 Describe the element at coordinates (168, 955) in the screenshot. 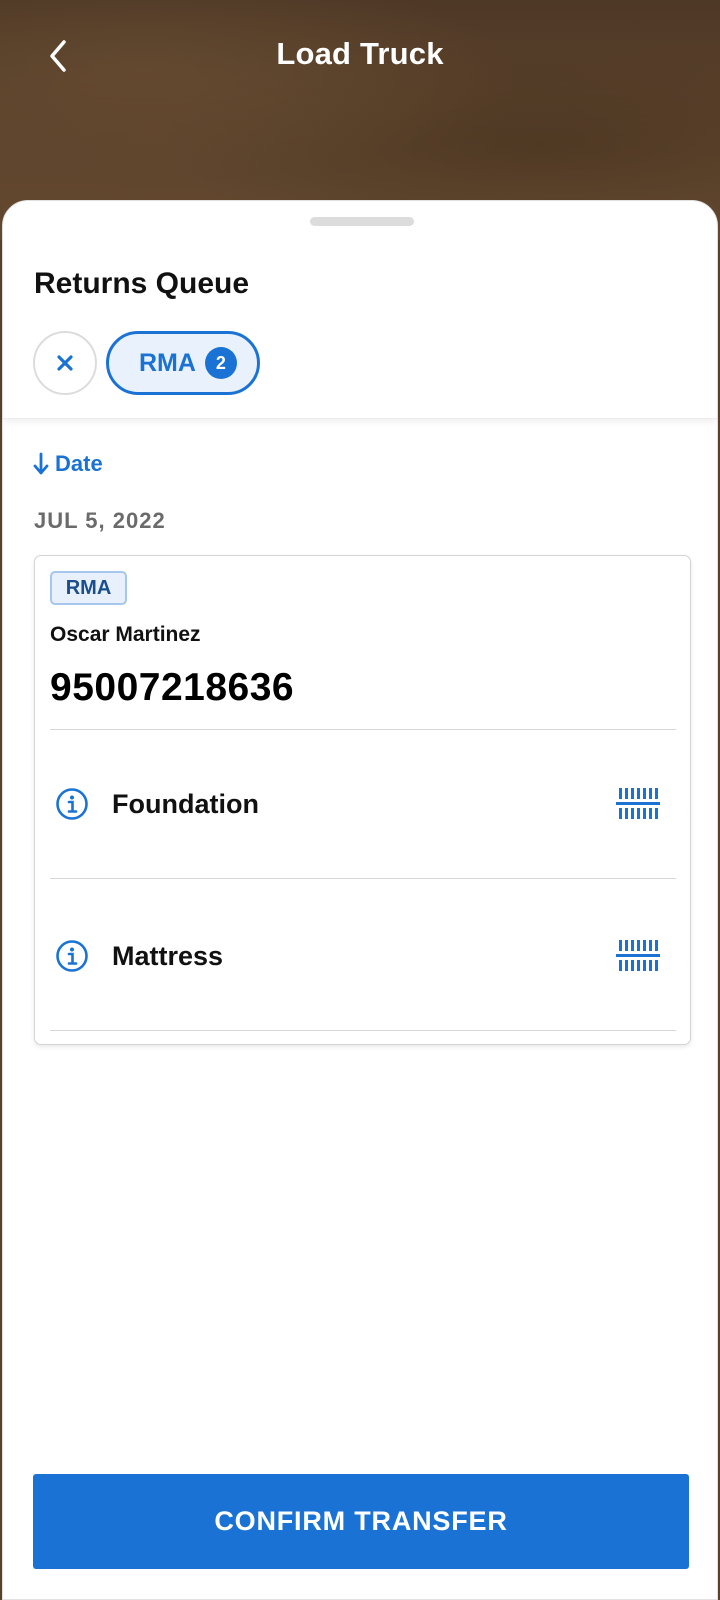

I see `item-name: Mattress` at that location.